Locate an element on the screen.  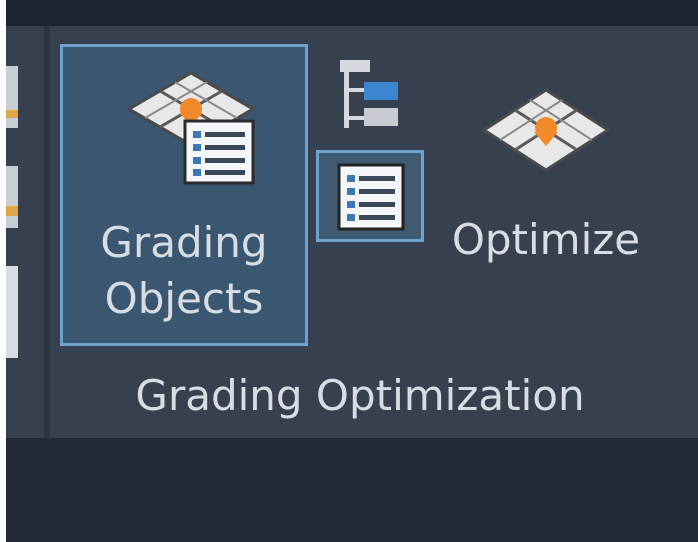
grading-objects-label-line1: Grading is located at coordinates (184, 242).